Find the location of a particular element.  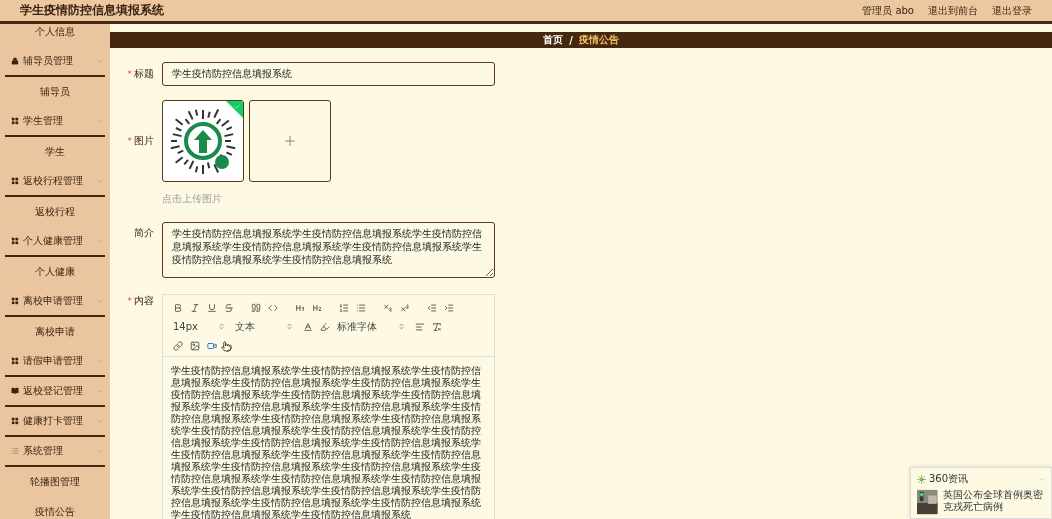

sidebar-group: 学生管理 is located at coordinates (55, 122).